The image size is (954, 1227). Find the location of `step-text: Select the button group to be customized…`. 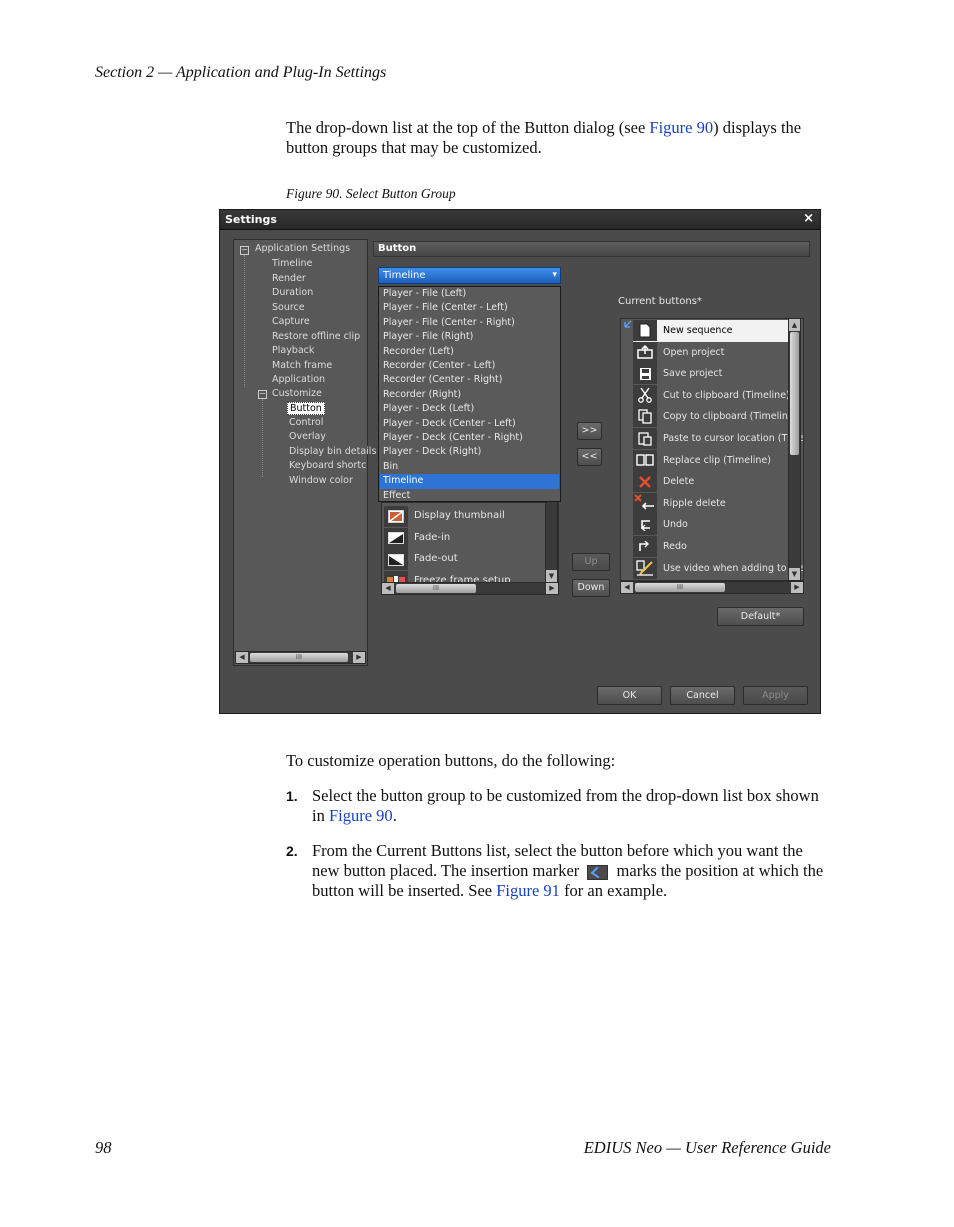

step-text: Select the button group to be customized… is located at coordinates (572, 806).